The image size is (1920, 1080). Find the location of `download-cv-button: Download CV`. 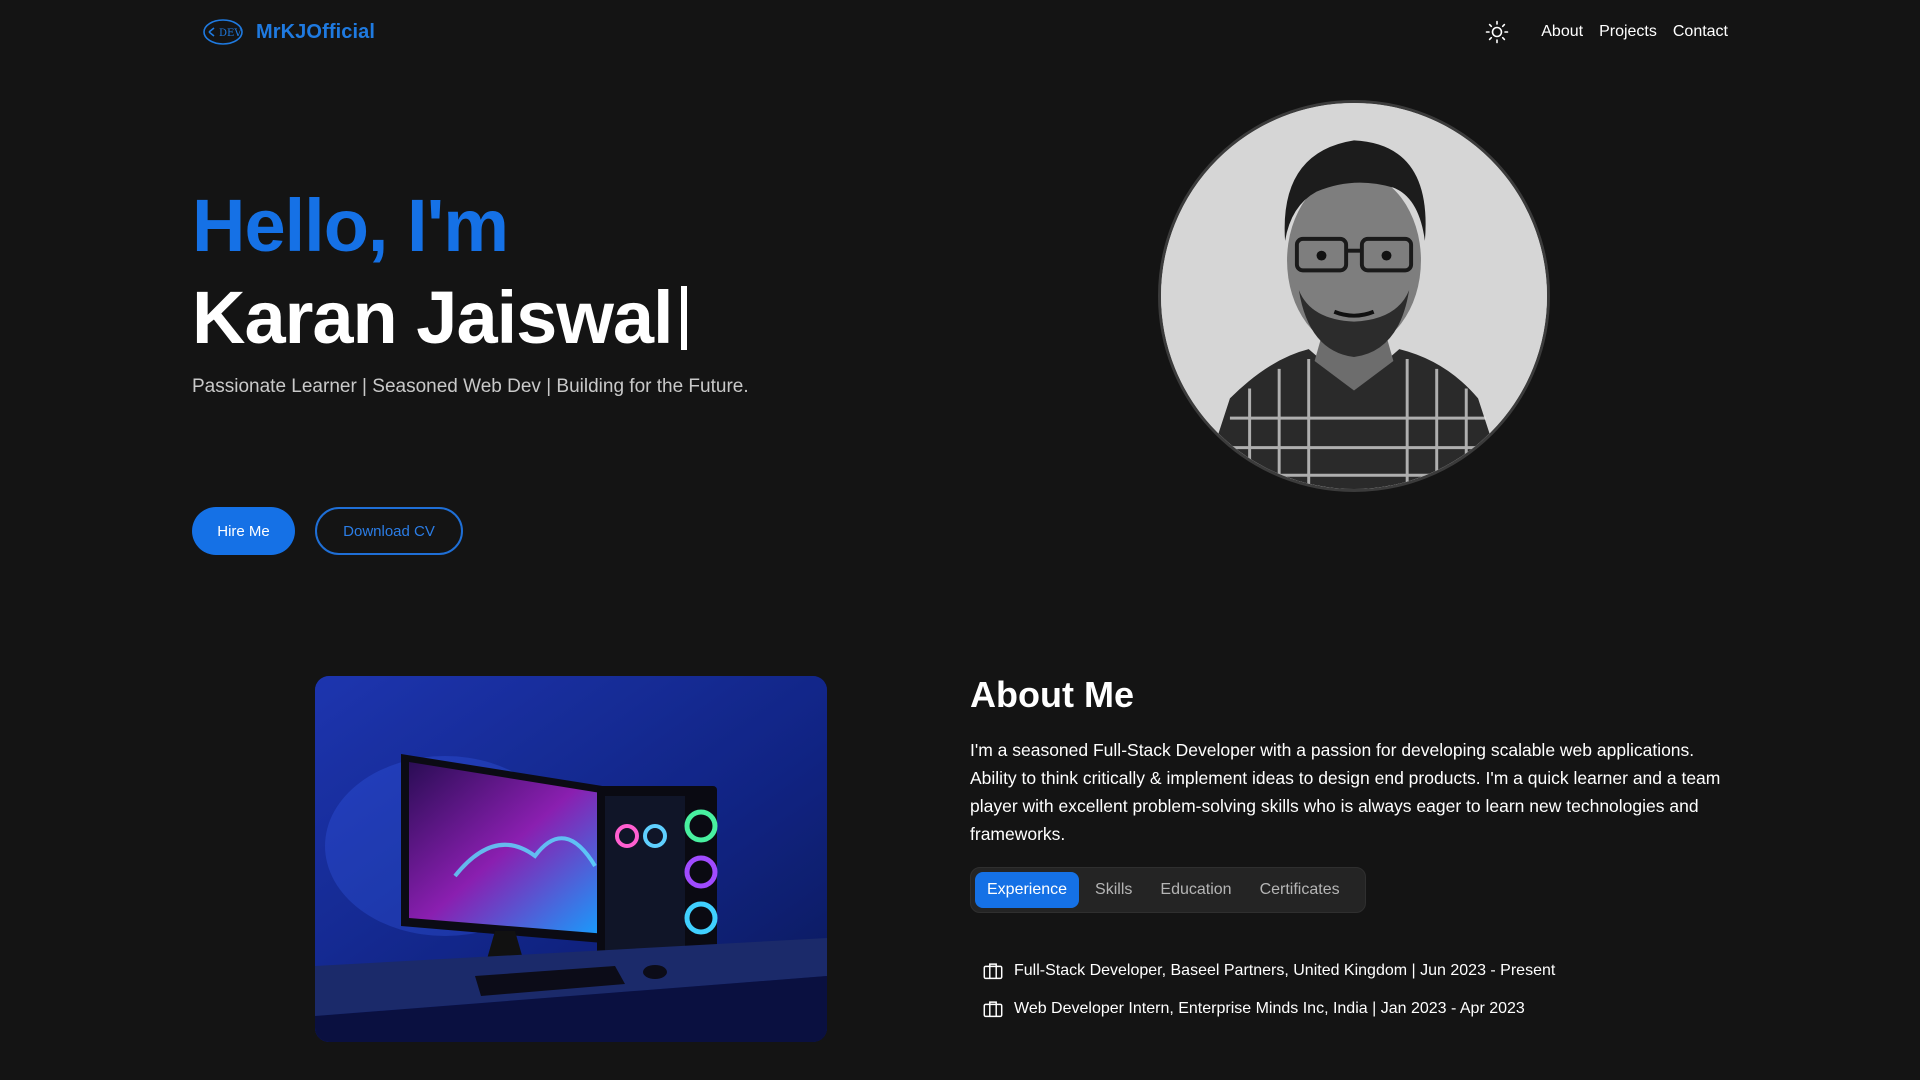

download-cv-button: Download CV is located at coordinates (389, 531).